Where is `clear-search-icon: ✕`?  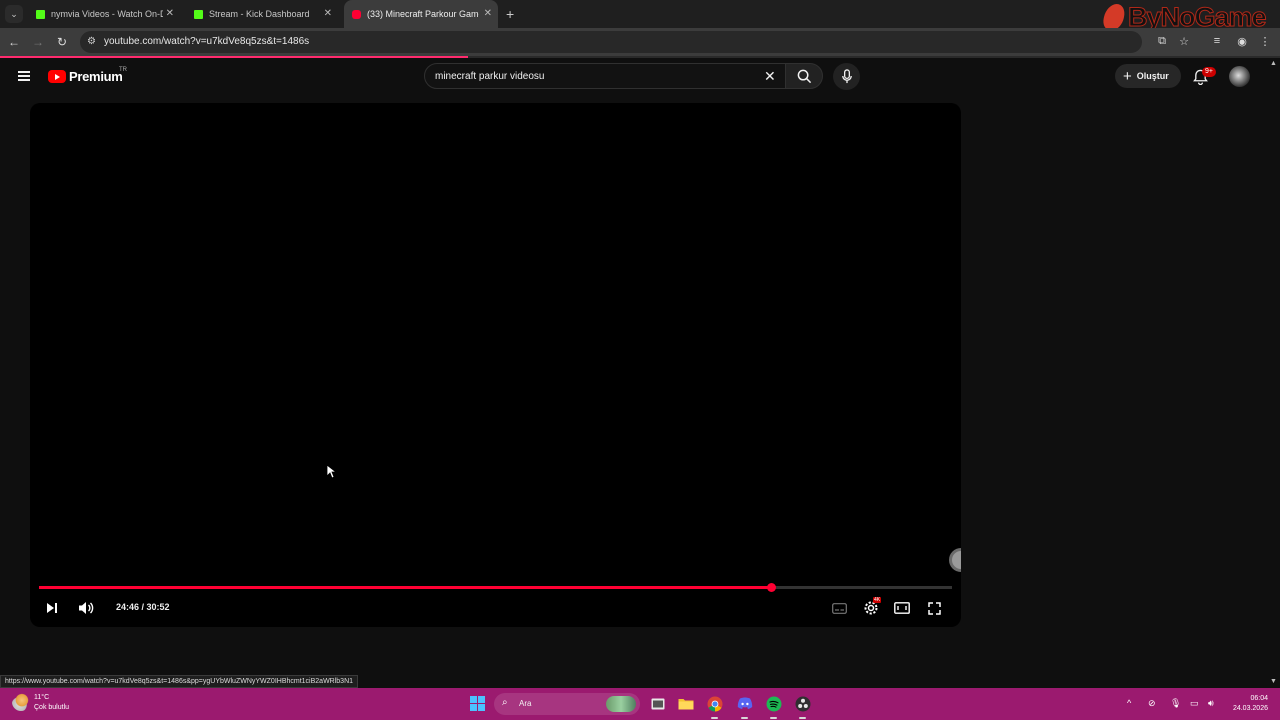
clear-search-icon: ✕ is located at coordinates (770, 76).